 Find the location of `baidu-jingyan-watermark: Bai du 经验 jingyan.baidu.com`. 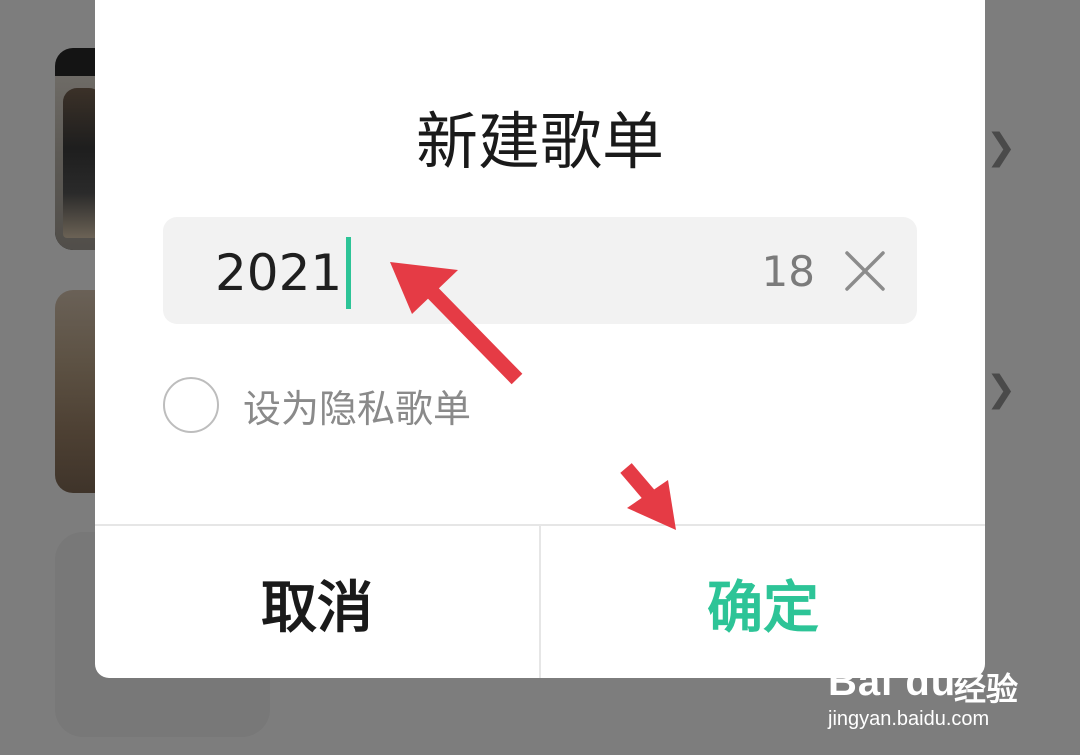

baidu-jingyan-watermark: Bai du 经验 jingyan.baidu.com is located at coordinates (928, 688).